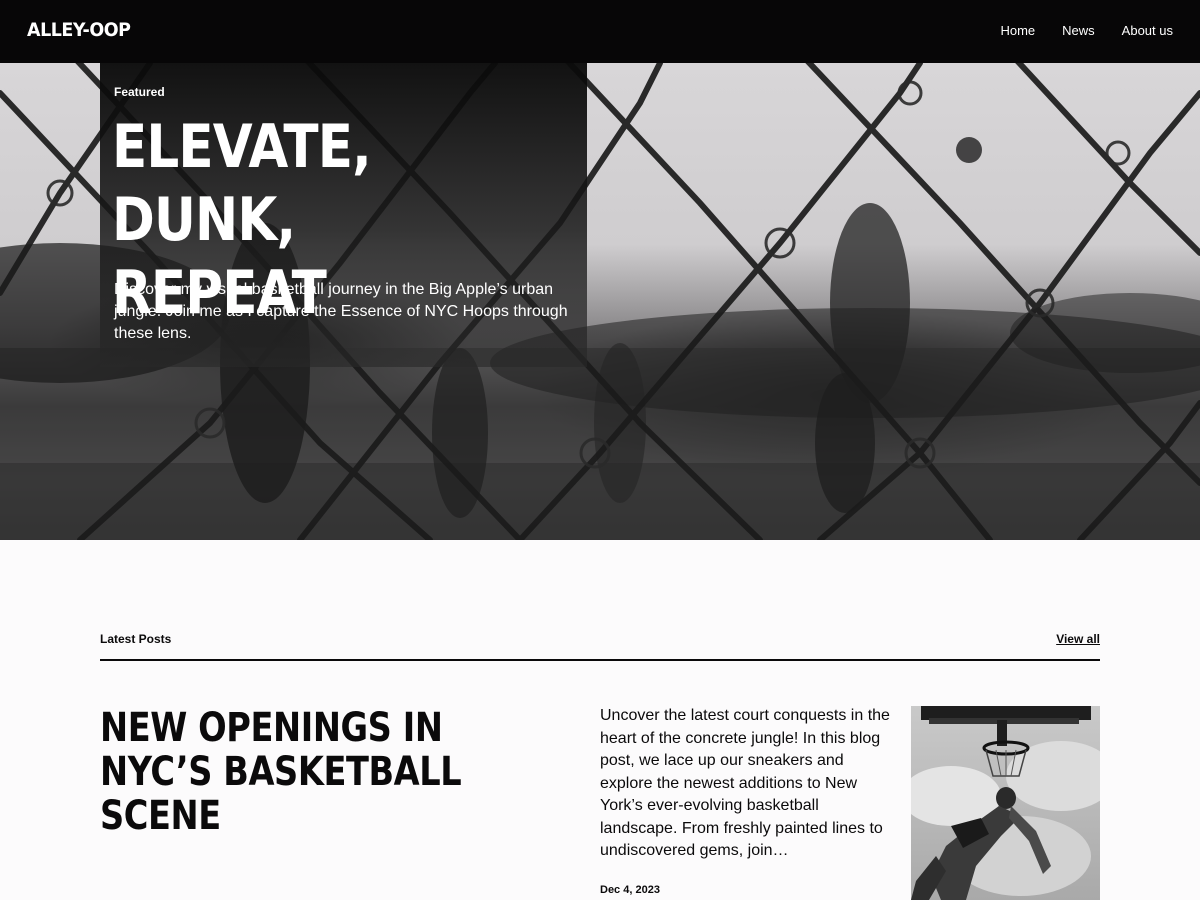 The height and width of the screenshot is (900, 1200). Describe the element at coordinates (297, 772) in the screenshot. I see `post-title: New Openings in NYC’s Basketball Scene` at that location.